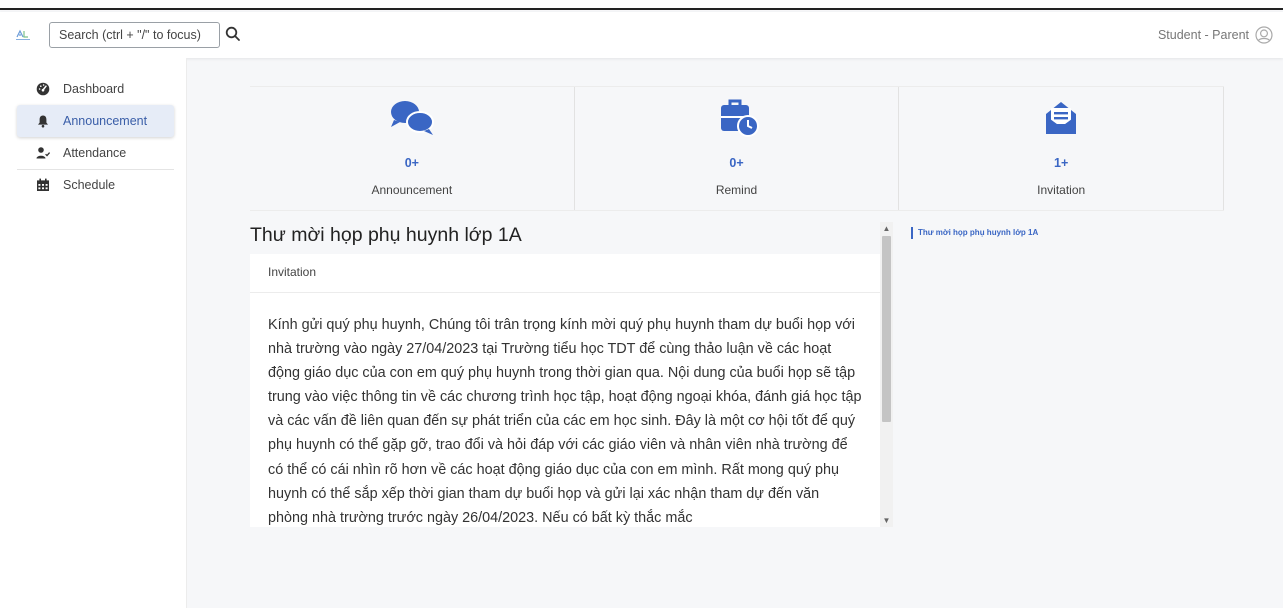  What do you see at coordinates (641, 35) in the screenshot?
I see `top-header: Student - Parent` at bounding box center [641, 35].